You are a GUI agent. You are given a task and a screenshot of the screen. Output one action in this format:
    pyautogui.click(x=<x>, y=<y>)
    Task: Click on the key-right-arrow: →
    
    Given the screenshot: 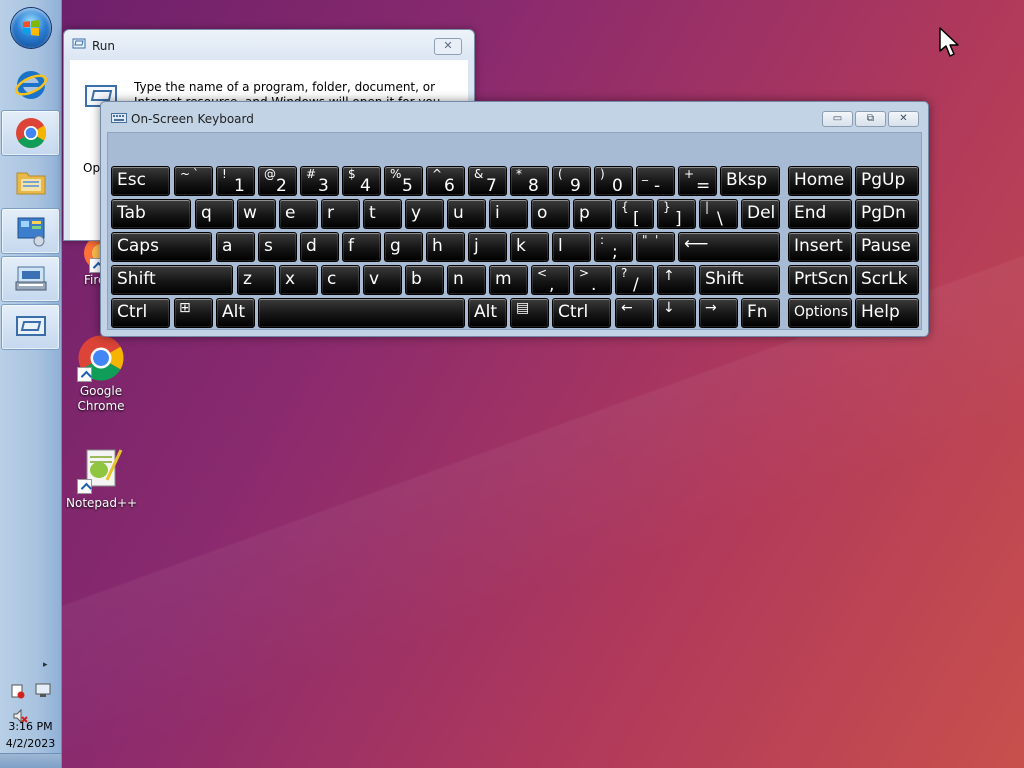 What is the action you would take?
    pyautogui.click(x=718, y=313)
    